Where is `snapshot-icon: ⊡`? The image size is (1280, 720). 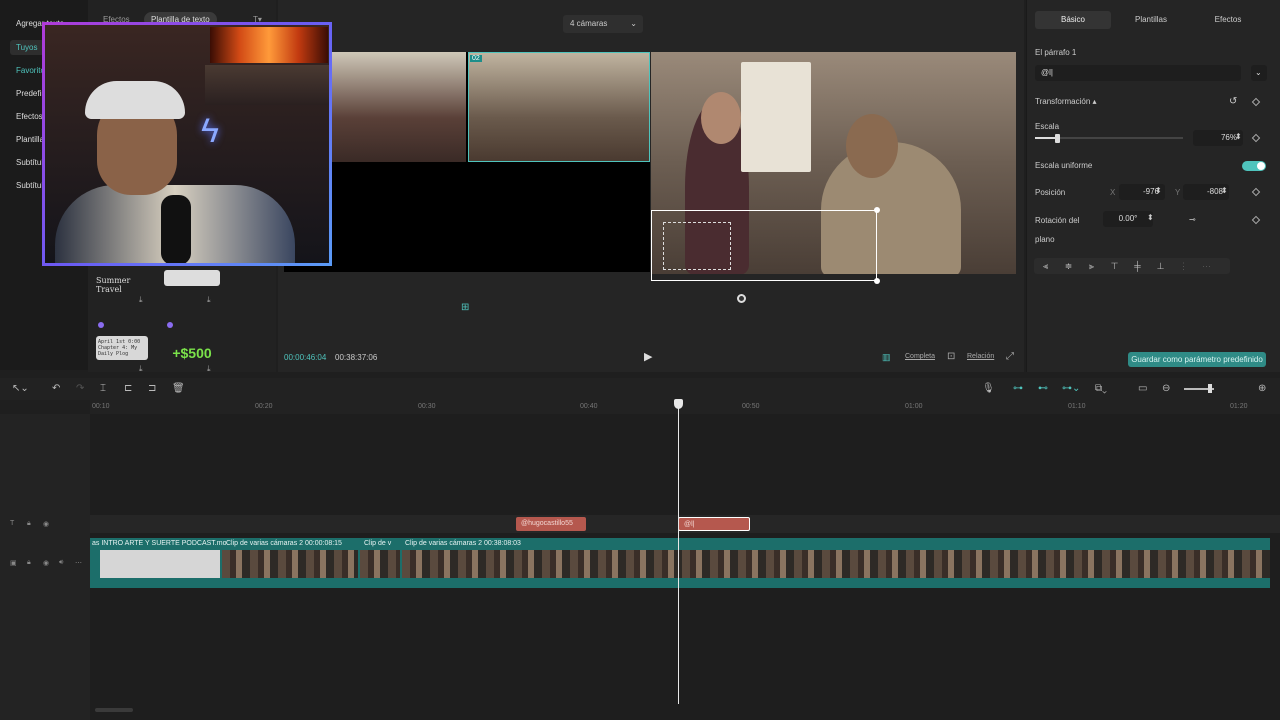
snapshot-icon: ⊡ is located at coordinates (951, 356).